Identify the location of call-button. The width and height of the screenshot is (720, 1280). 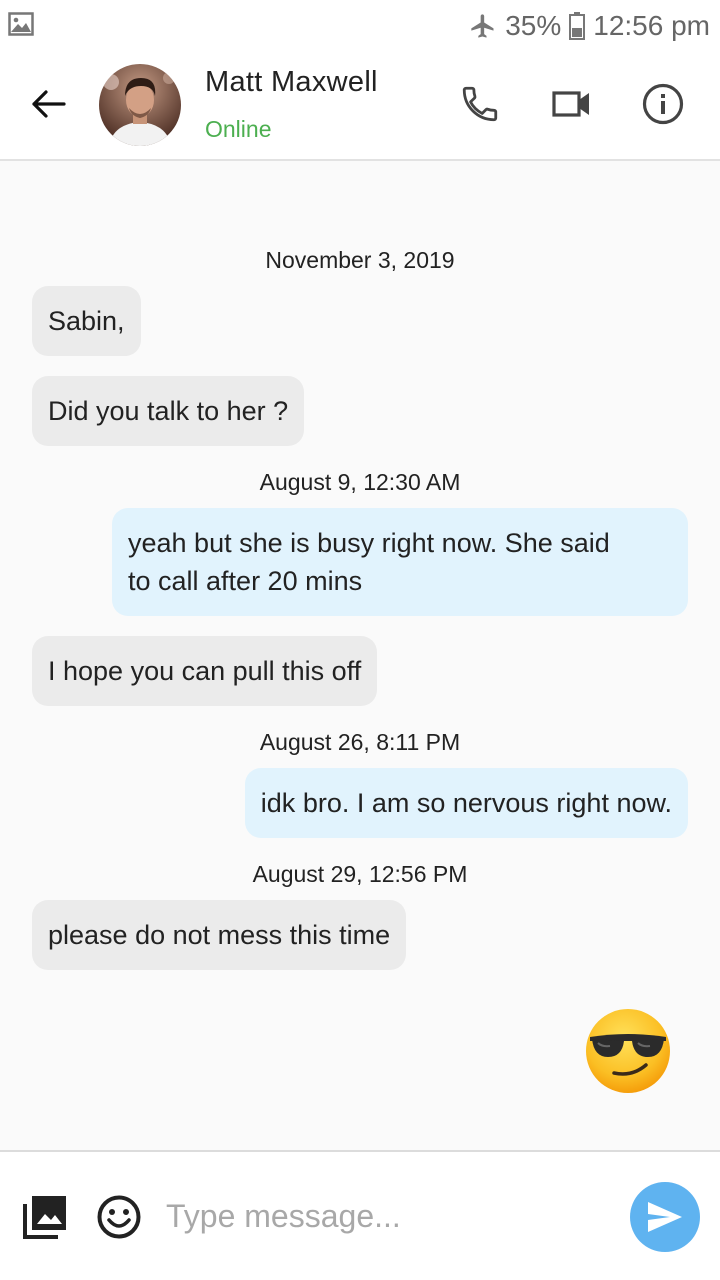
(480, 104).